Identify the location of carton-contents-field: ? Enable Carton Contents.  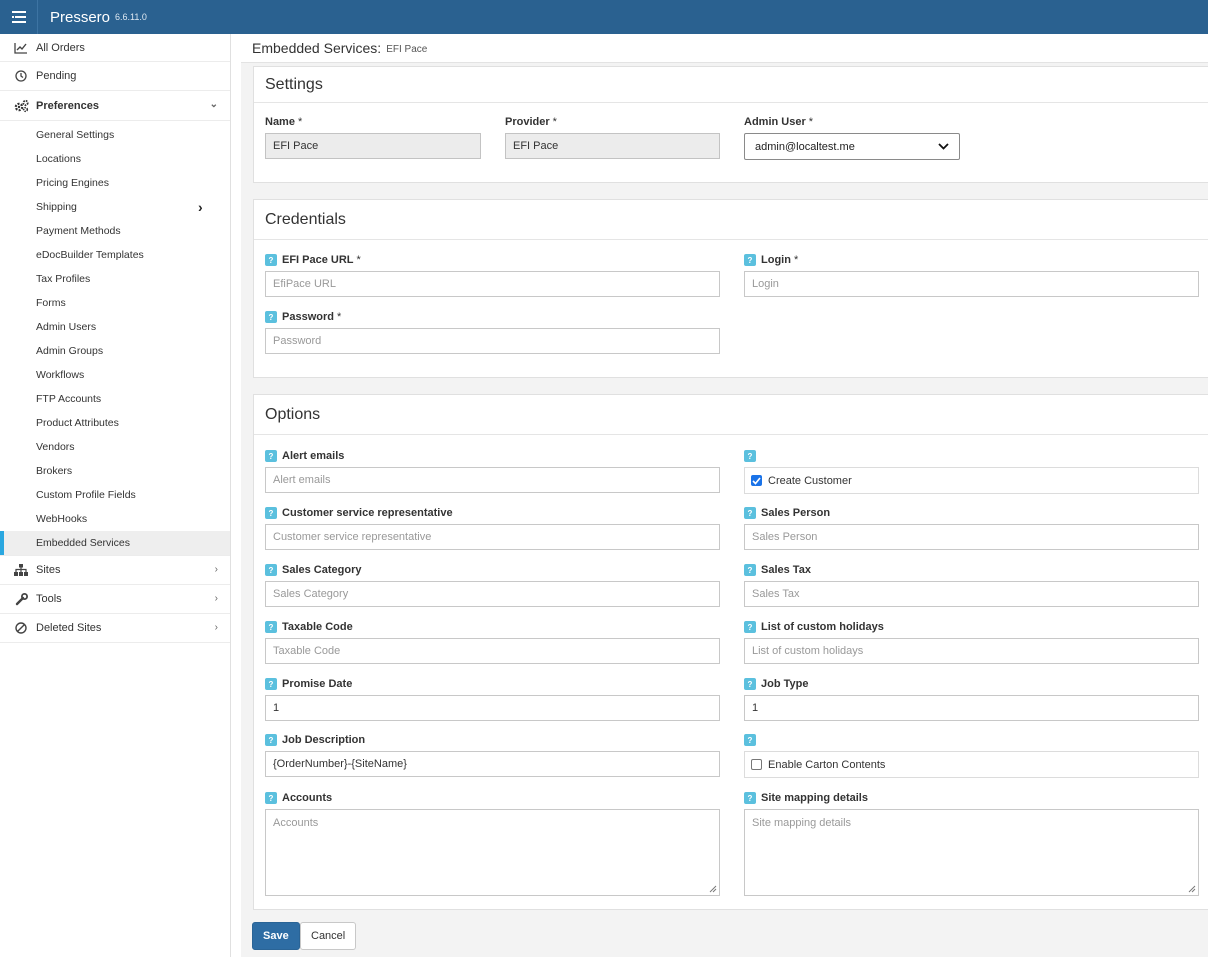
(971, 755).